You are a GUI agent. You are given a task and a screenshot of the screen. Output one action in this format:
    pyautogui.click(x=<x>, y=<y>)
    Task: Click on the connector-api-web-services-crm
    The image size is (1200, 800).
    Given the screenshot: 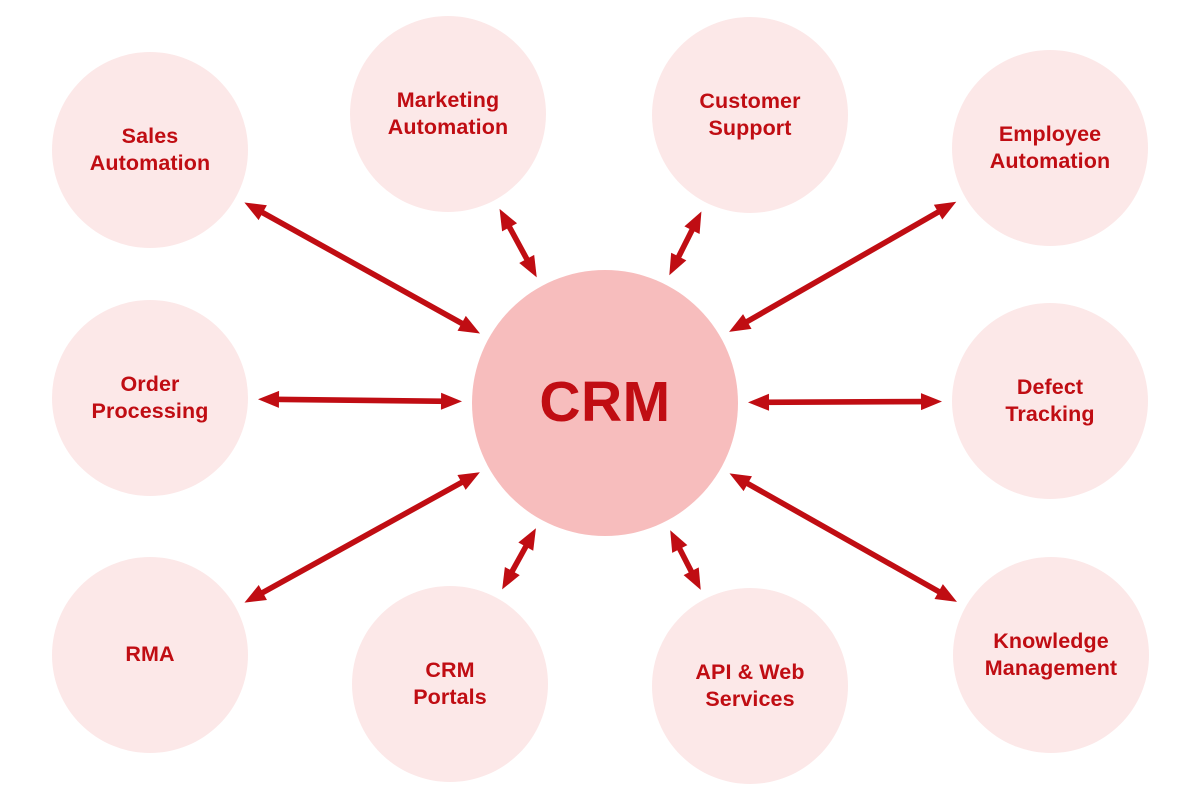 What is the action you would take?
    pyautogui.click(x=685, y=560)
    